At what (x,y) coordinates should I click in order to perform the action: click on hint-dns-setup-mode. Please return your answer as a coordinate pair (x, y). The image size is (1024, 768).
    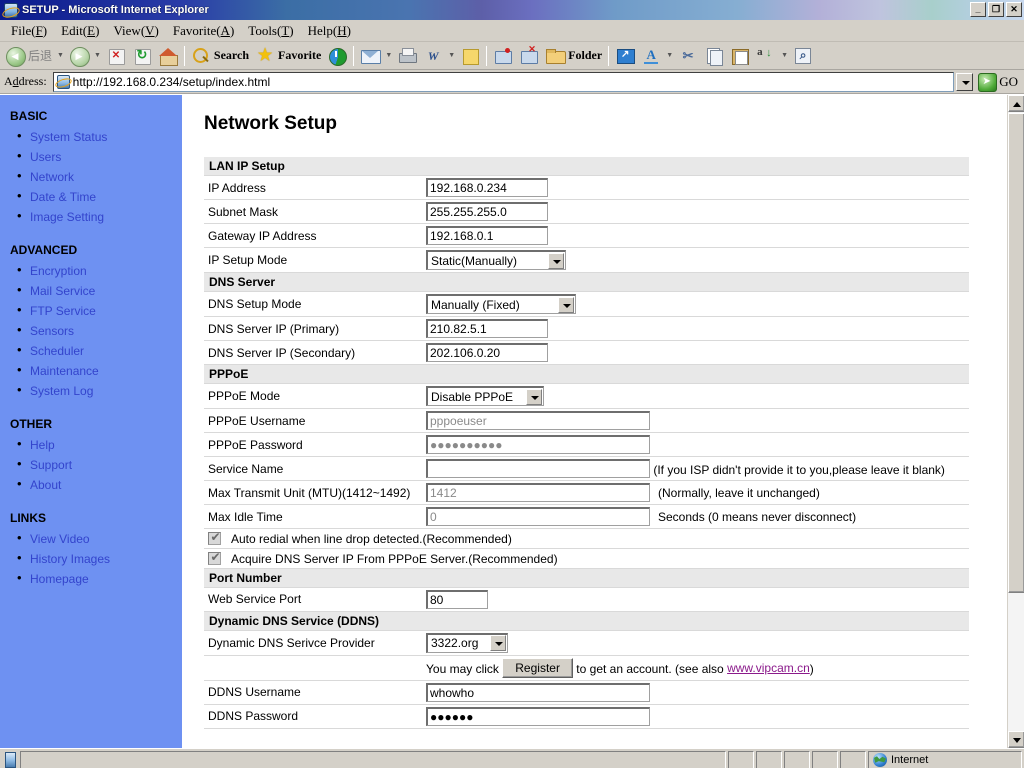
    Looking at the image, I should click on (811, 304).